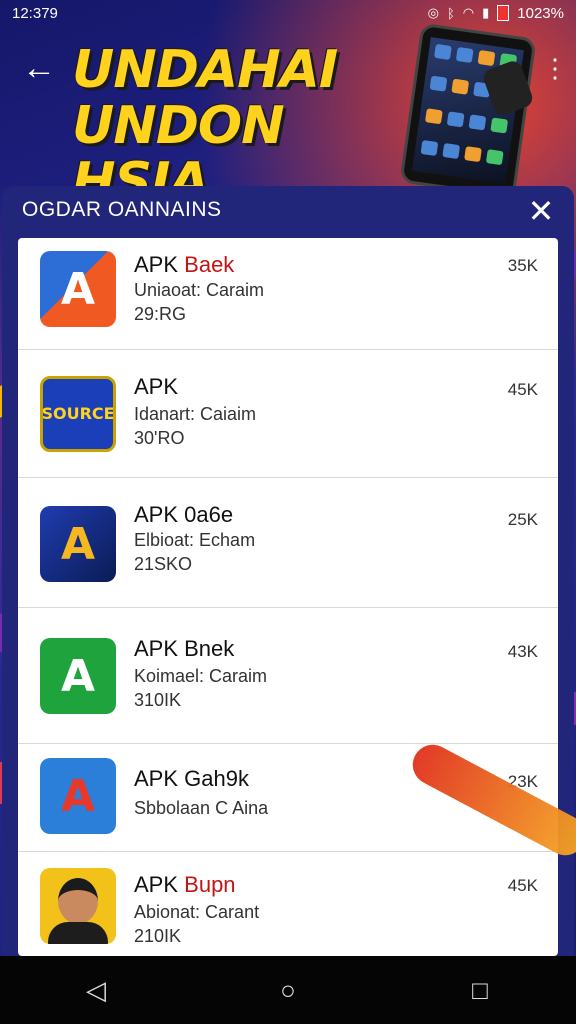  I want to click on app-name: APK Gah9k, so click(191, 778).